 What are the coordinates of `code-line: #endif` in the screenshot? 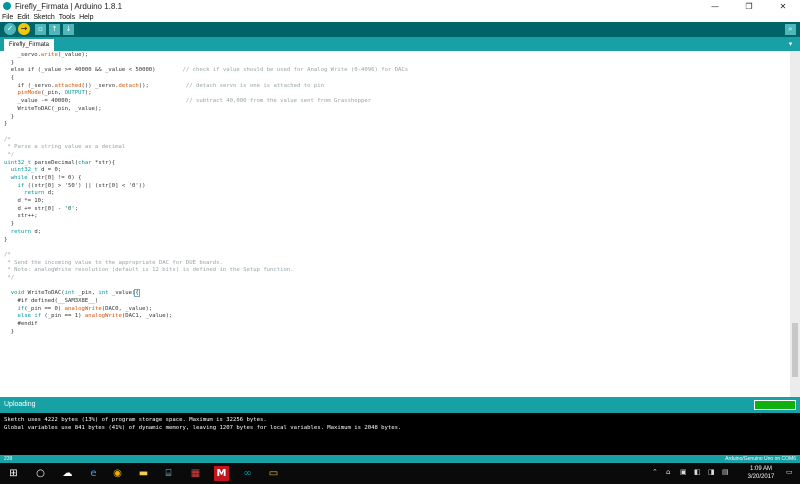 It's located at (394, 325).